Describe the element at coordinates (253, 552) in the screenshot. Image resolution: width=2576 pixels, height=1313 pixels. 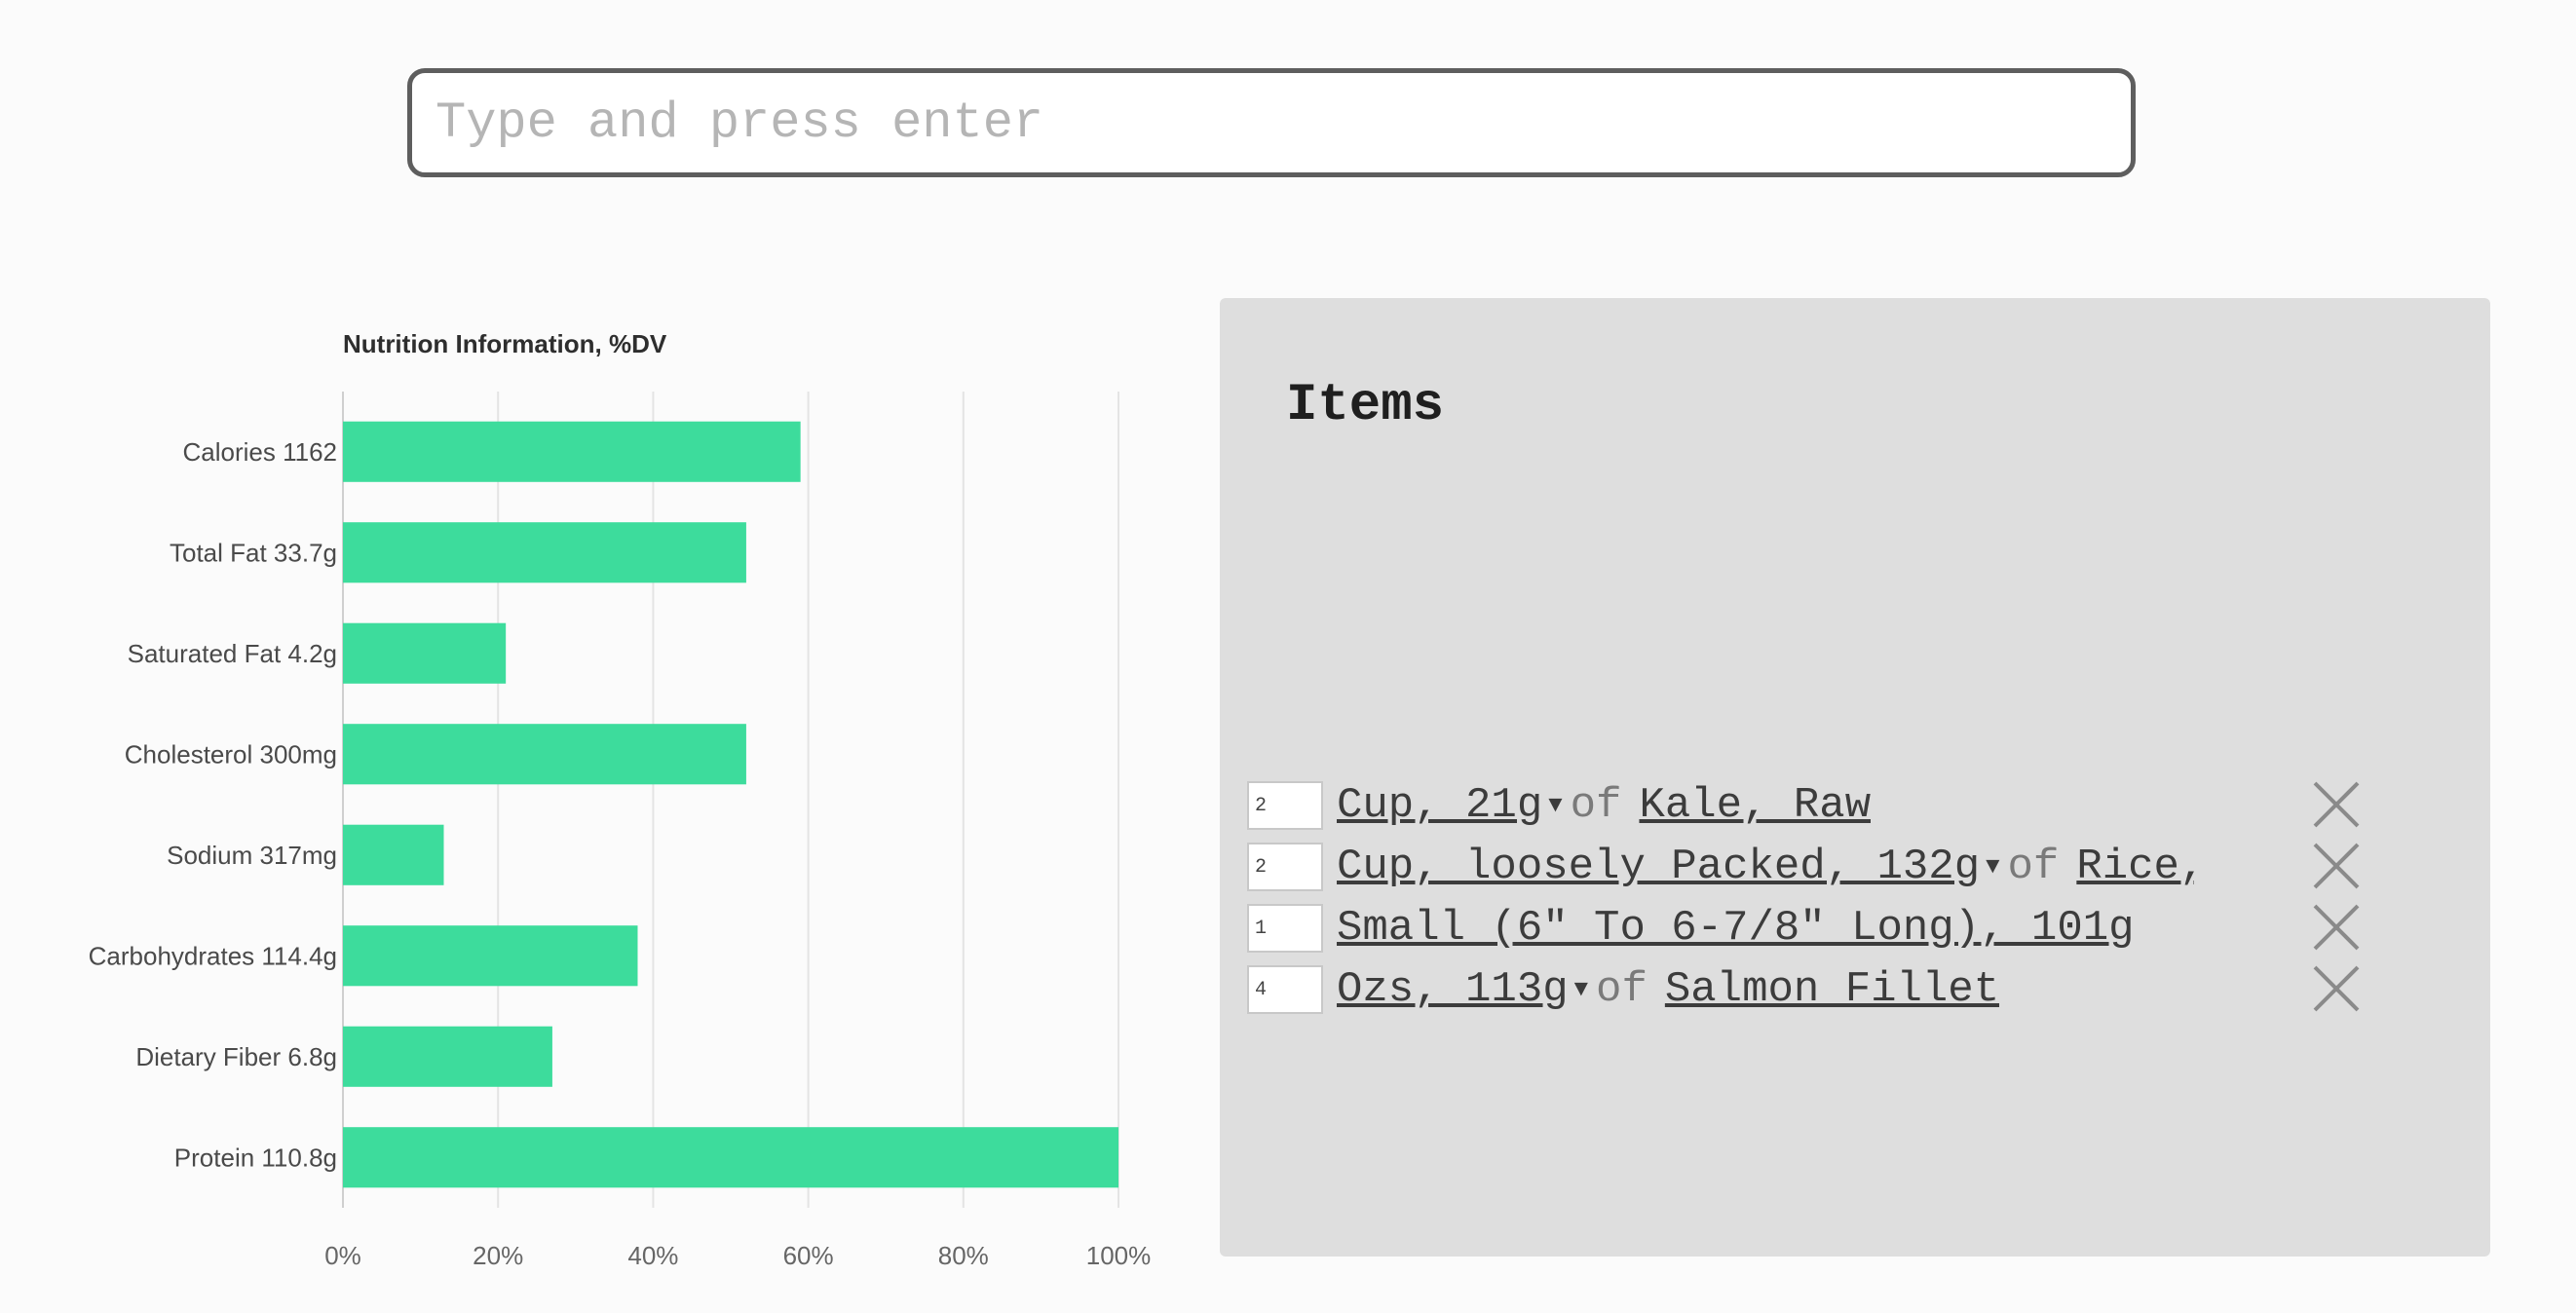
I see `chart-category-label: Total Fat 33.7g` at that location.